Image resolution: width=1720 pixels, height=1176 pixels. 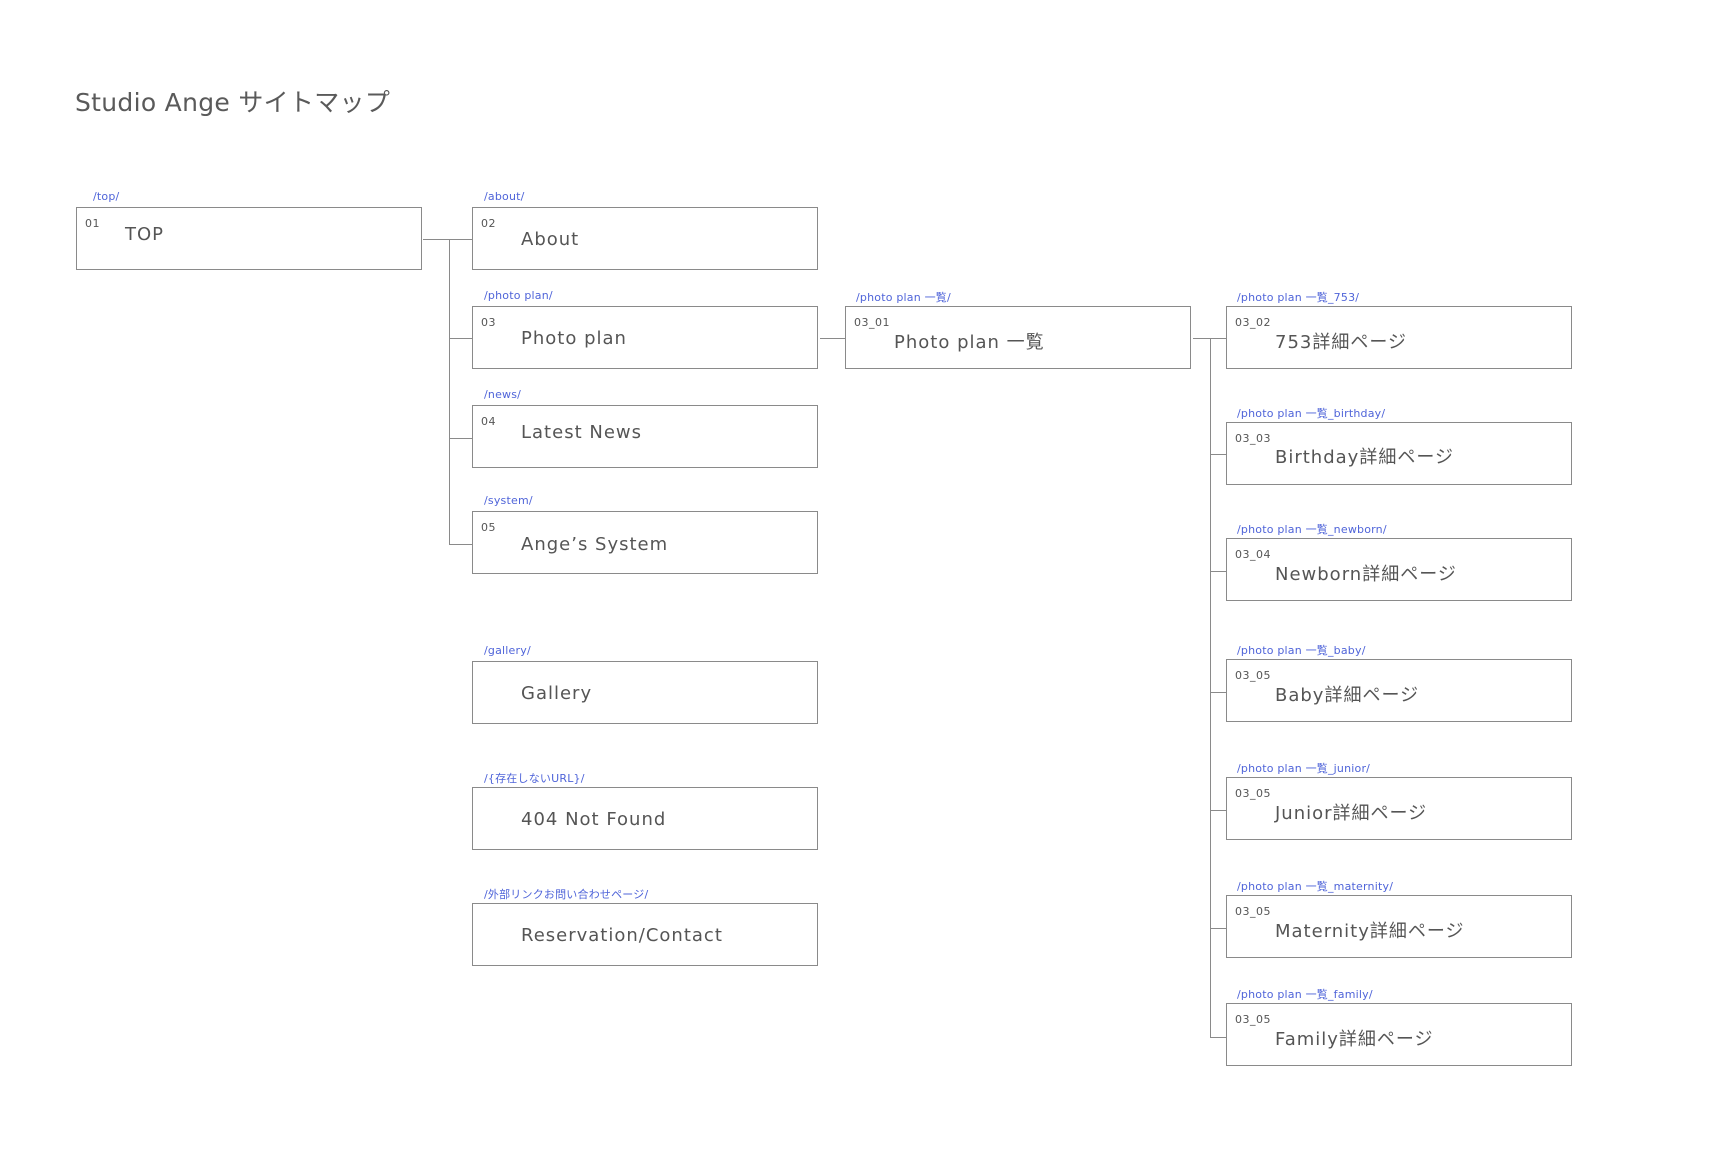 I want to click on node-baby: 03_05 Baby詳細ページ, so click(x=1399, y=690).